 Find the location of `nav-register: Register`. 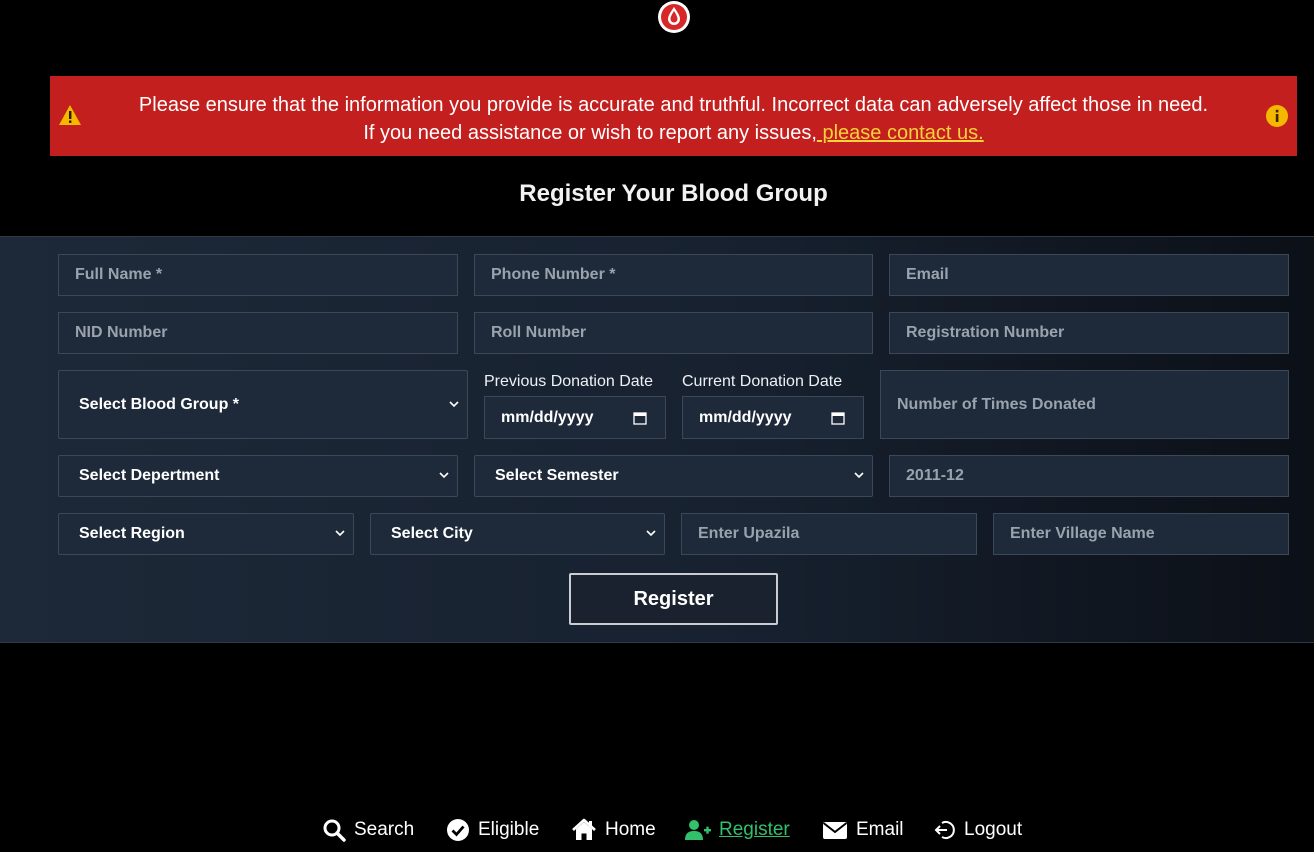

nav-register: Register is located at coordinates (737, 830).